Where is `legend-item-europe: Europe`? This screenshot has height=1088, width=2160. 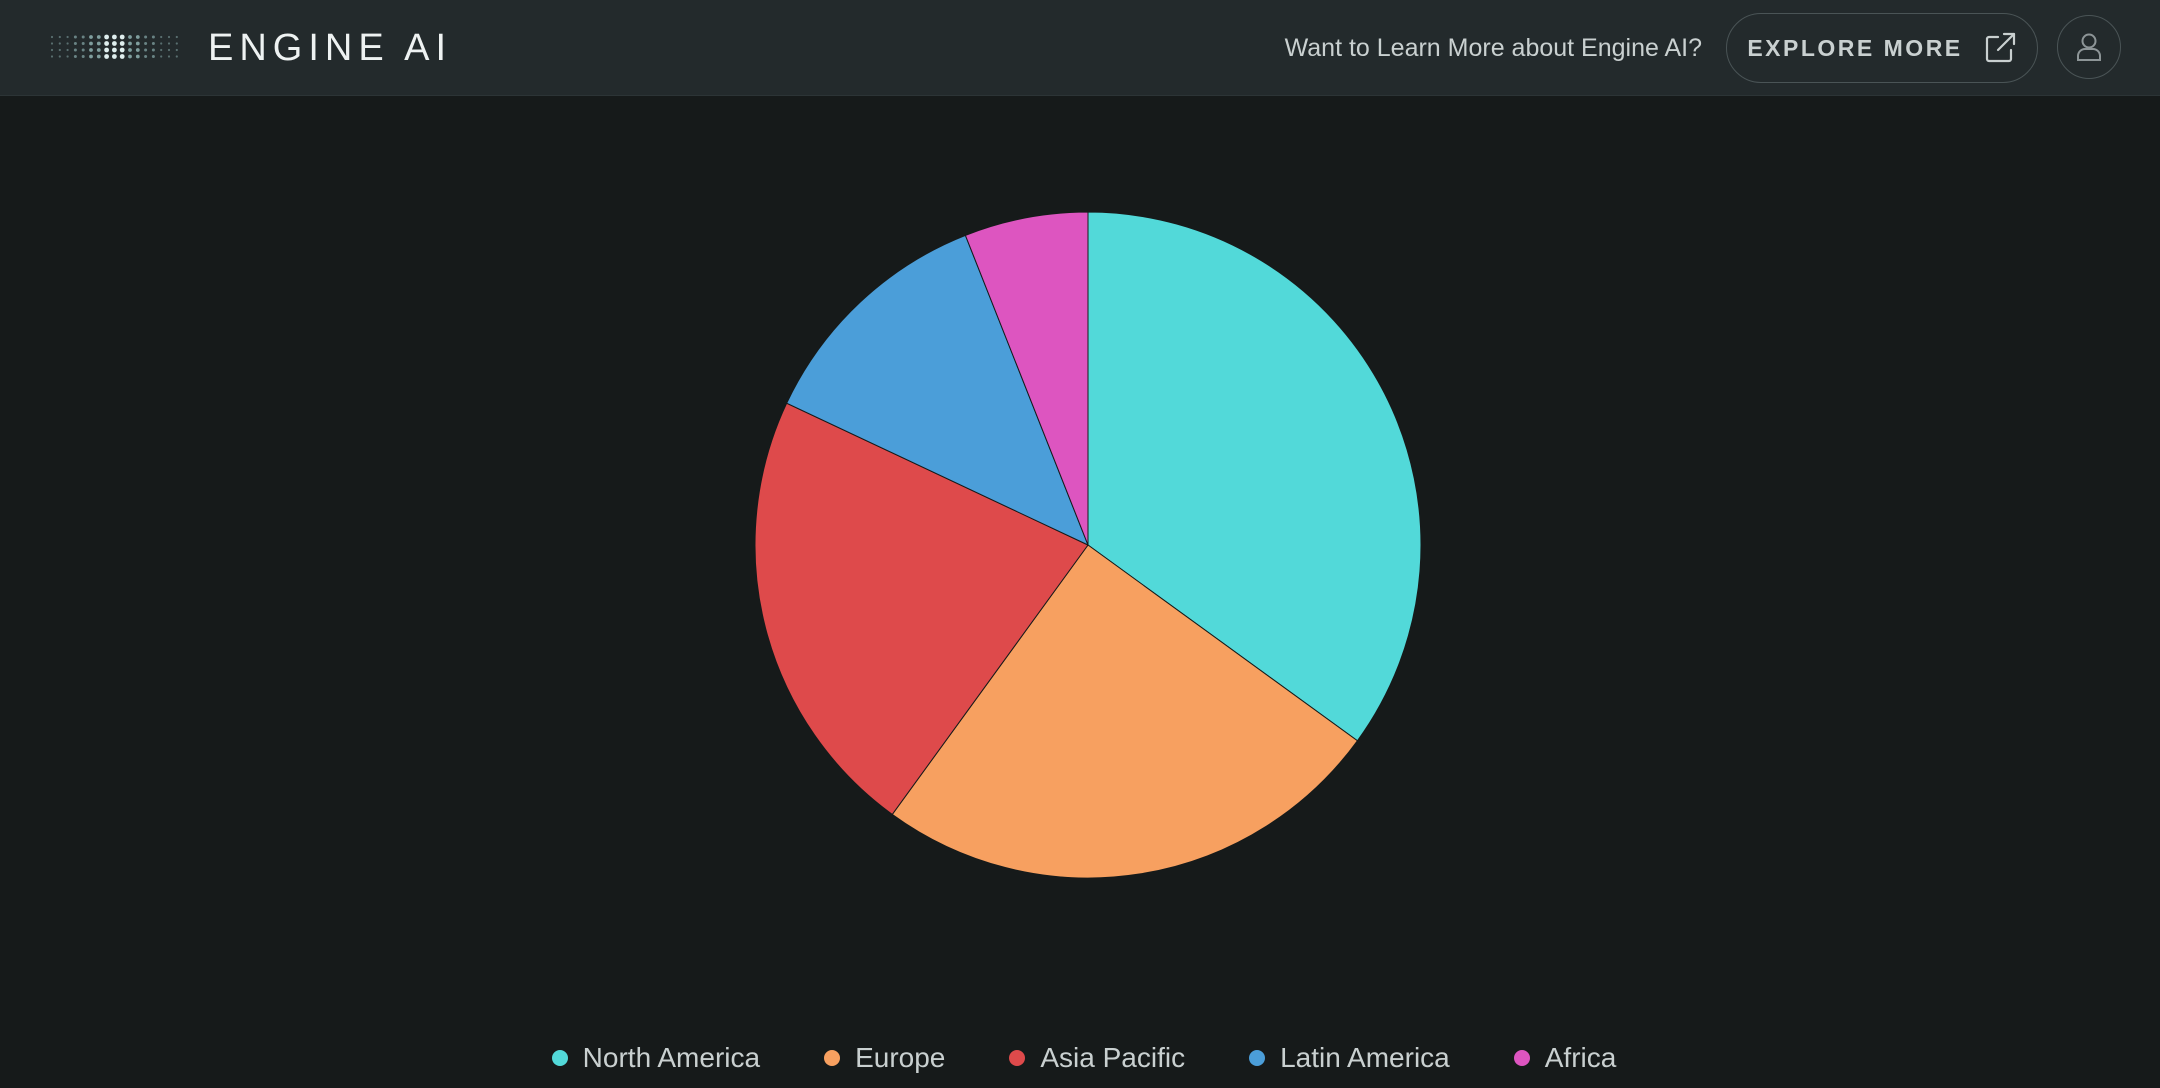 legend-item-europe: Europe is located at coordinates (884, 1058).